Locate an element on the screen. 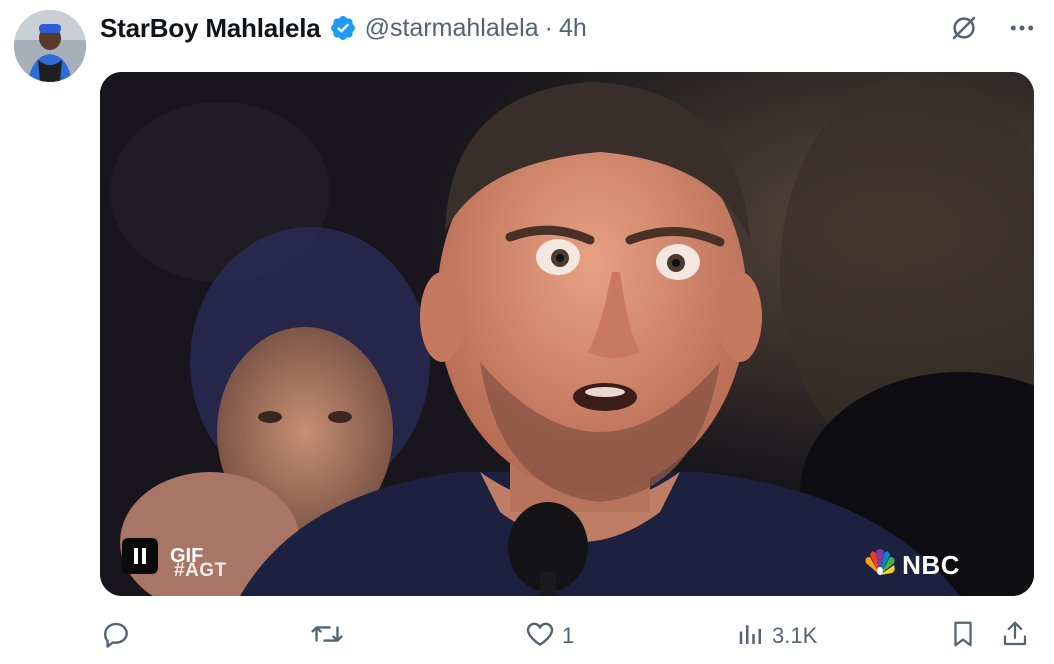 The image size is (1054, 664). tweet-top-actions is located at coordinates (993, 28).